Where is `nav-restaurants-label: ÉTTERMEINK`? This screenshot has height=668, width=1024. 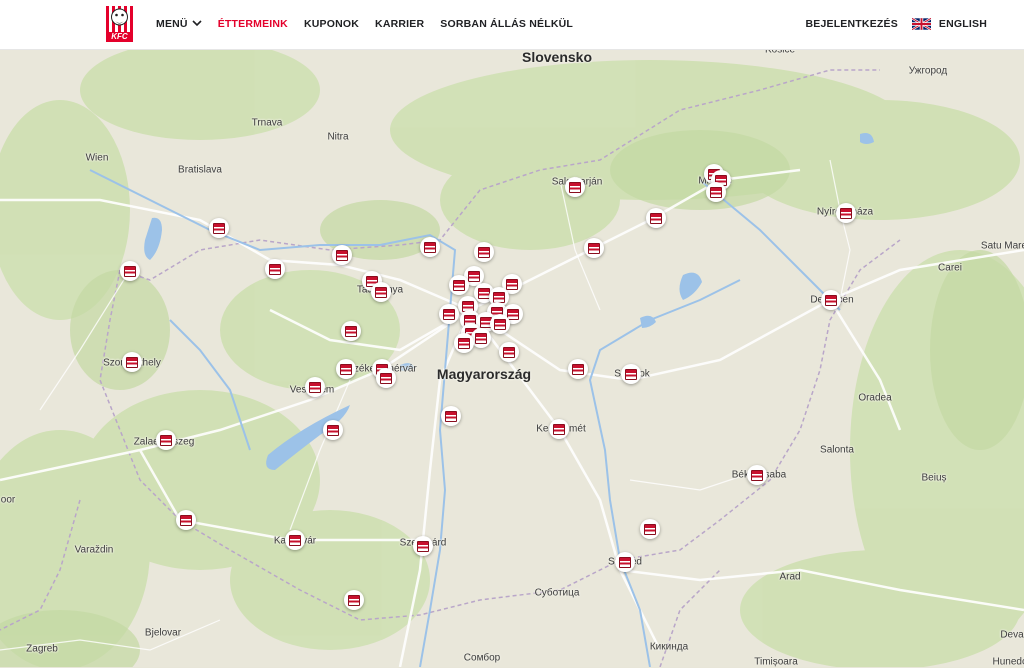
nav-restaurants-label: ÉTTERMEINK is located at coordinates (252, 23).